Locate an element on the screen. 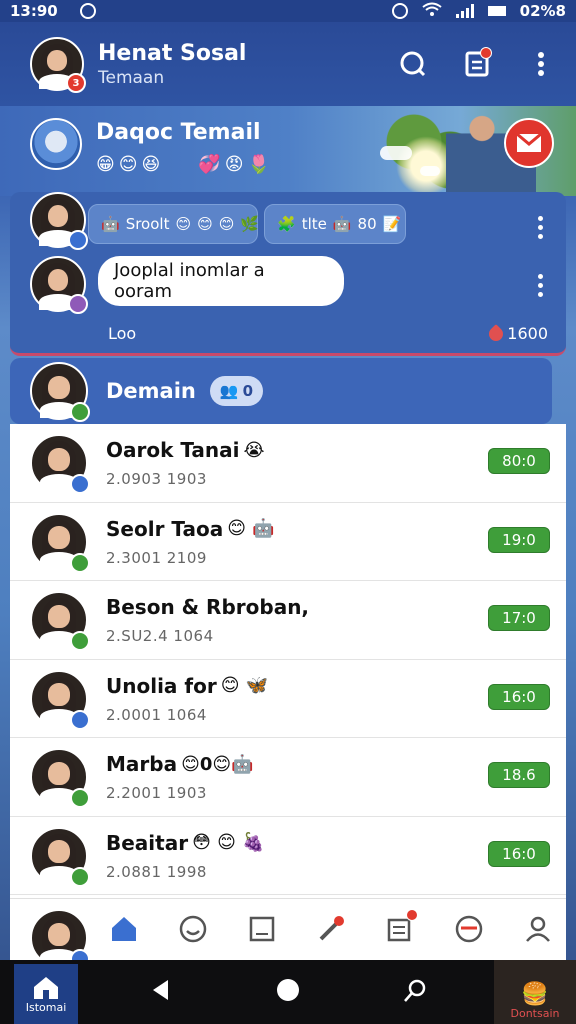 The height and width of the screenshot is (1024, 576). tablet-icon is located at coordinates (262, 929).